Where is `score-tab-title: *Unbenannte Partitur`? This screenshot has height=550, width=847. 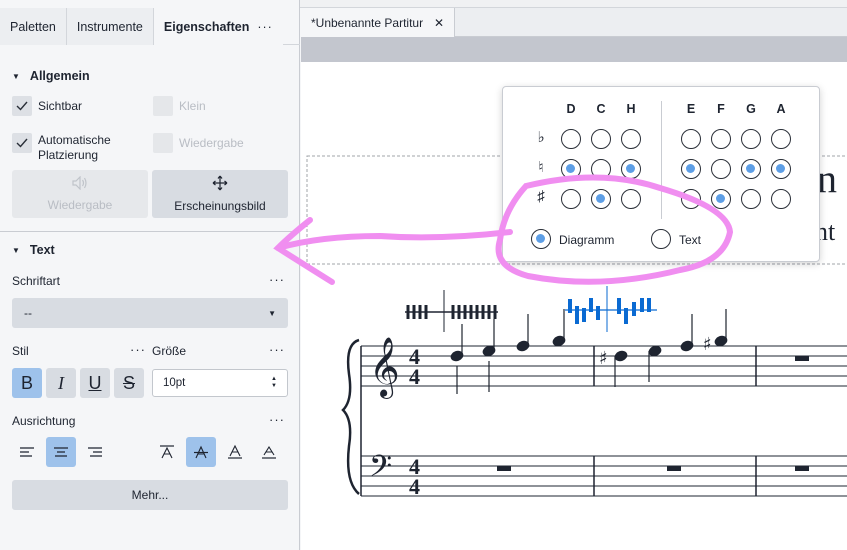
score-tab-title: *Unbenannte Partitur is located at coordinates (367, 22).